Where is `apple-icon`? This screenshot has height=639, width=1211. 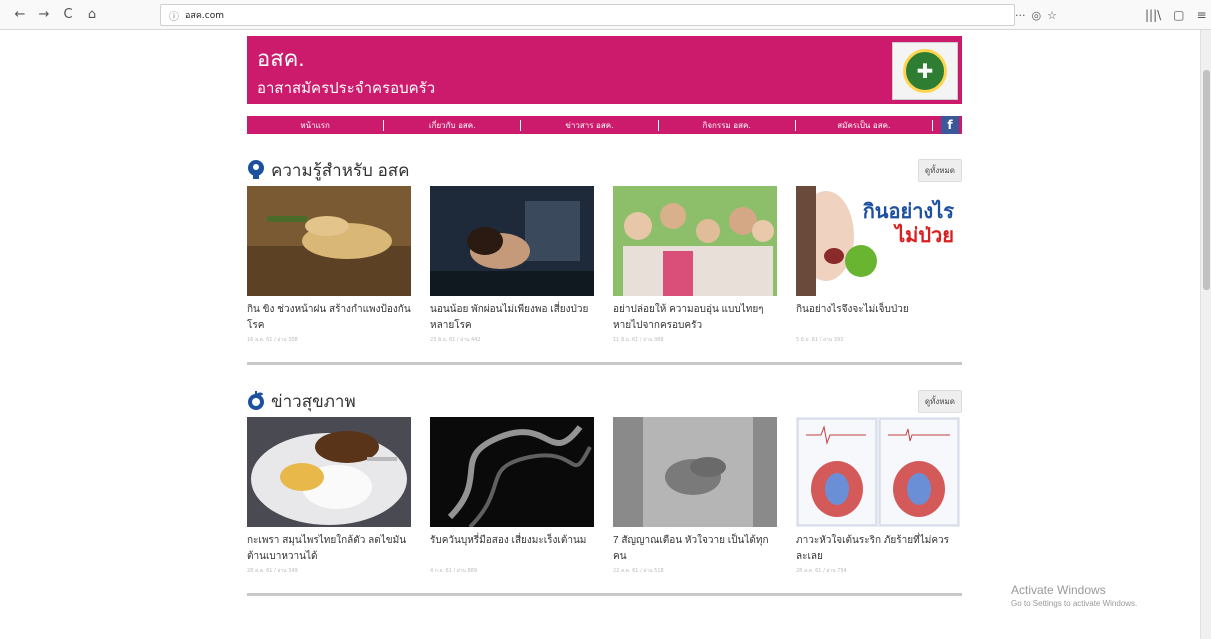 apple-icon is located at coordinates (256, 401).